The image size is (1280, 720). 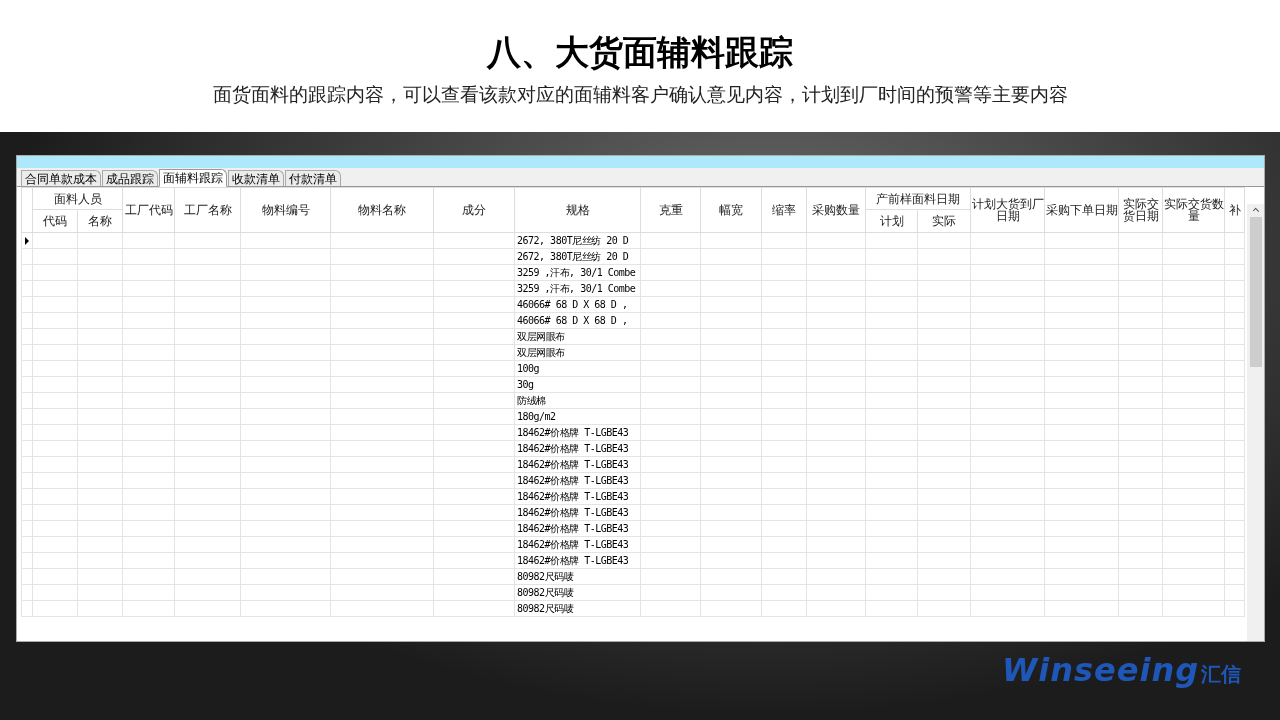 I want to click on column-header: 实际交货日期, so click(x=1140, y=210).